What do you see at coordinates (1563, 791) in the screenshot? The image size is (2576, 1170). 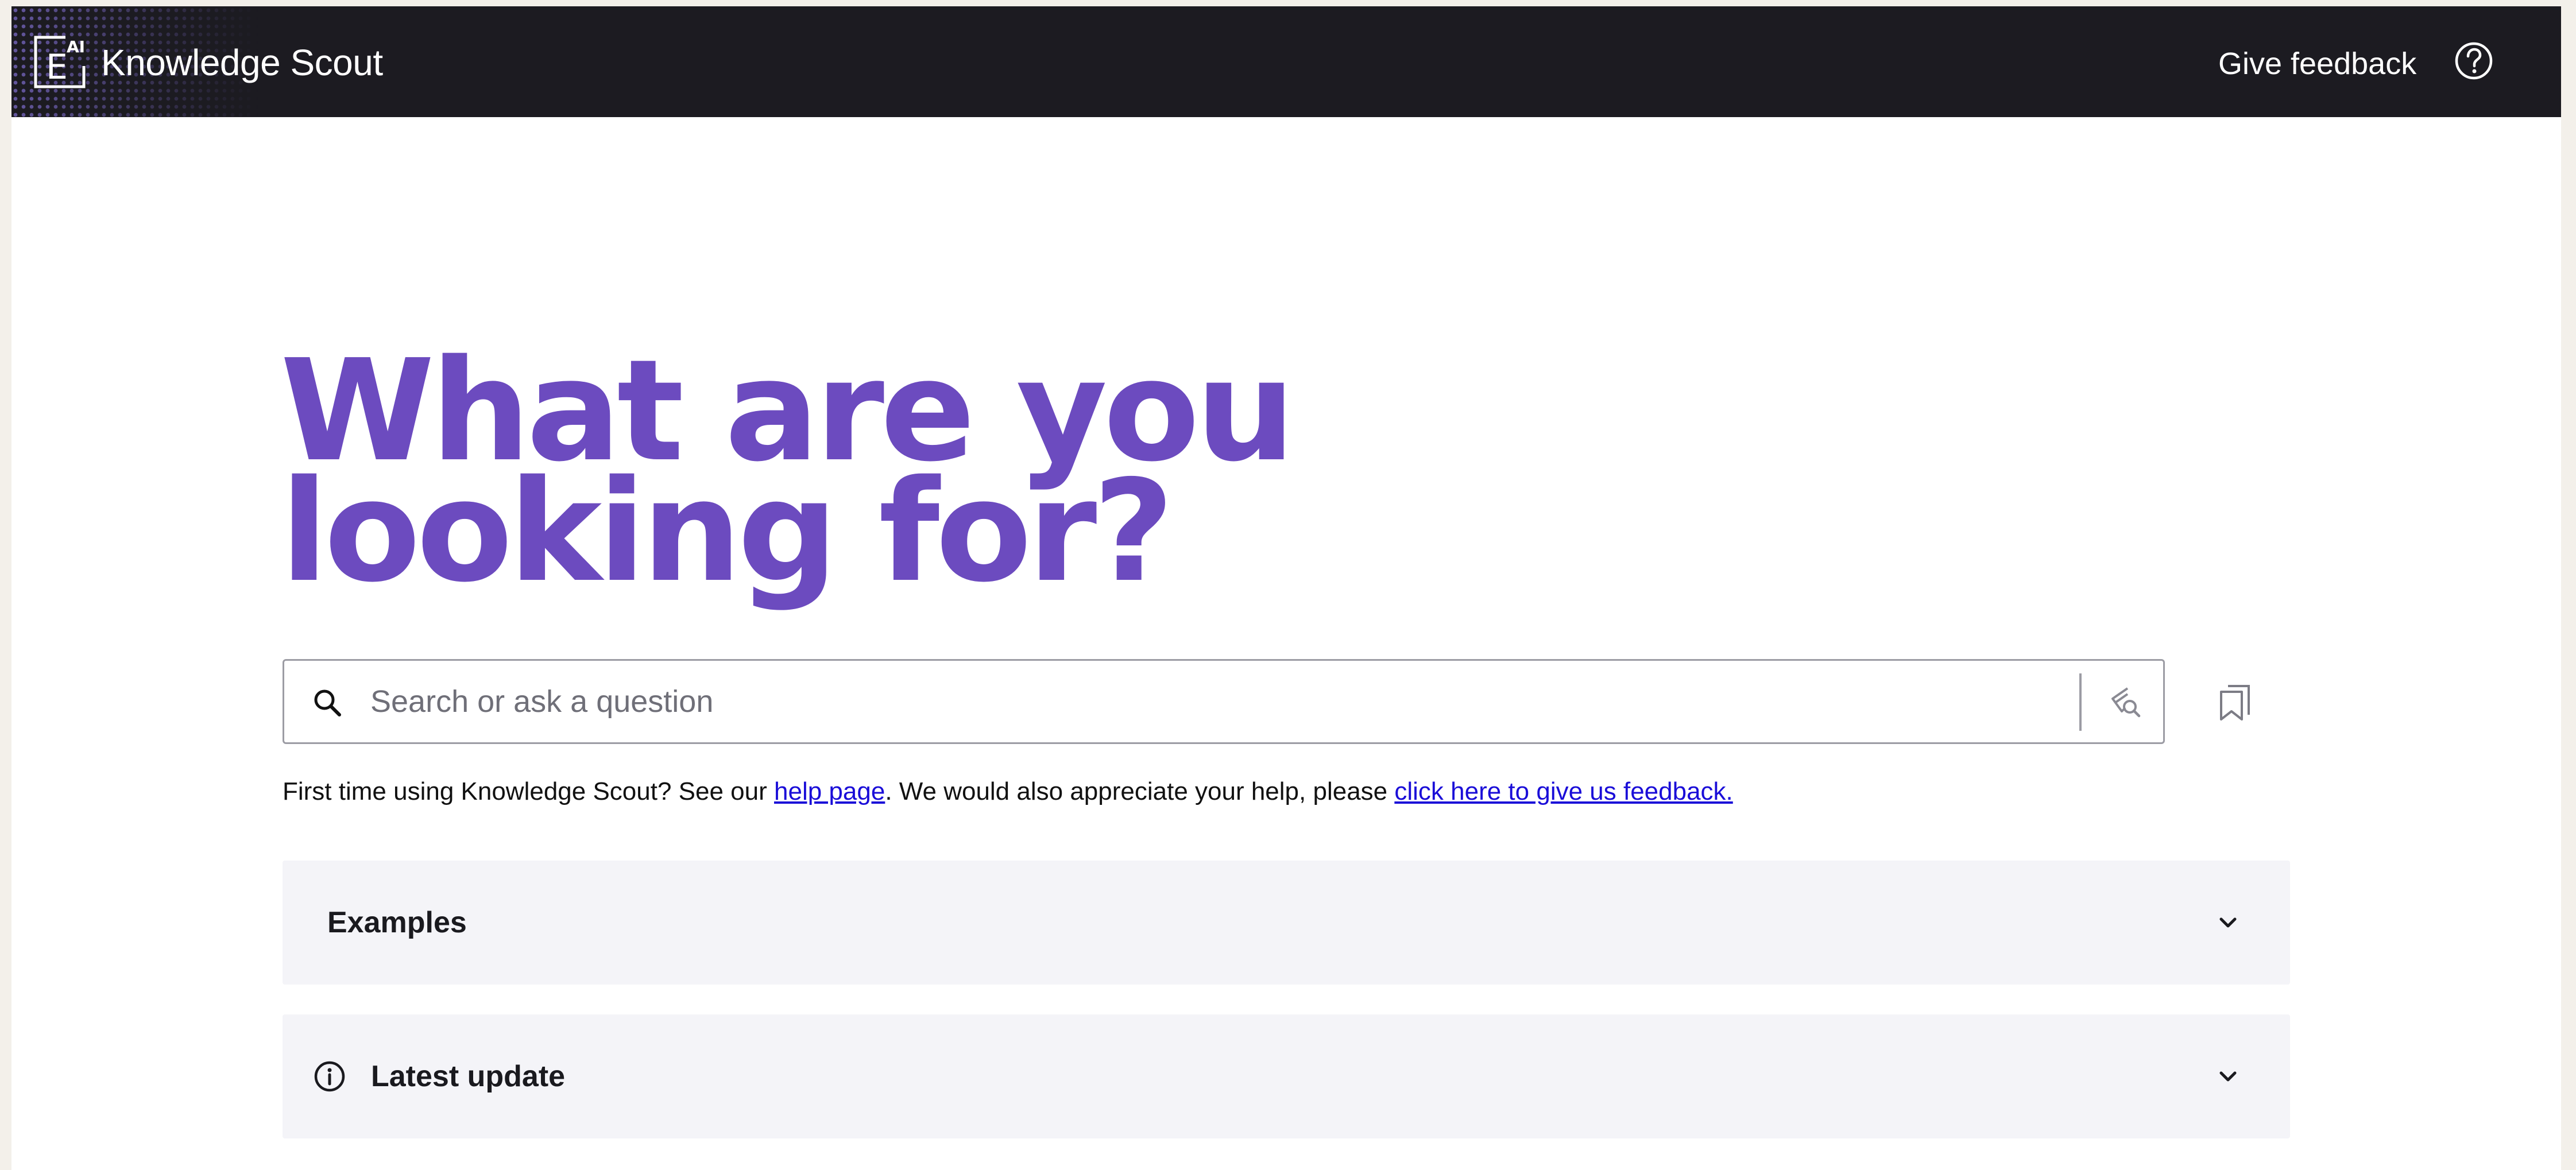 I see `feedback-link: click here to give us feedback.` at bounding box center [1563, 791].